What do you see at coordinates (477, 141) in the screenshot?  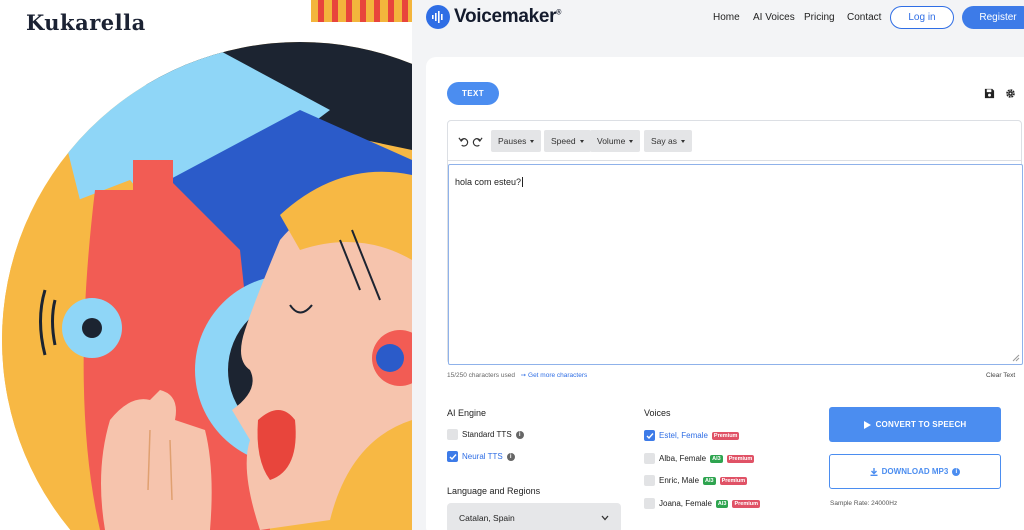 I see `redo-icon` at bounding box center [477, 141].